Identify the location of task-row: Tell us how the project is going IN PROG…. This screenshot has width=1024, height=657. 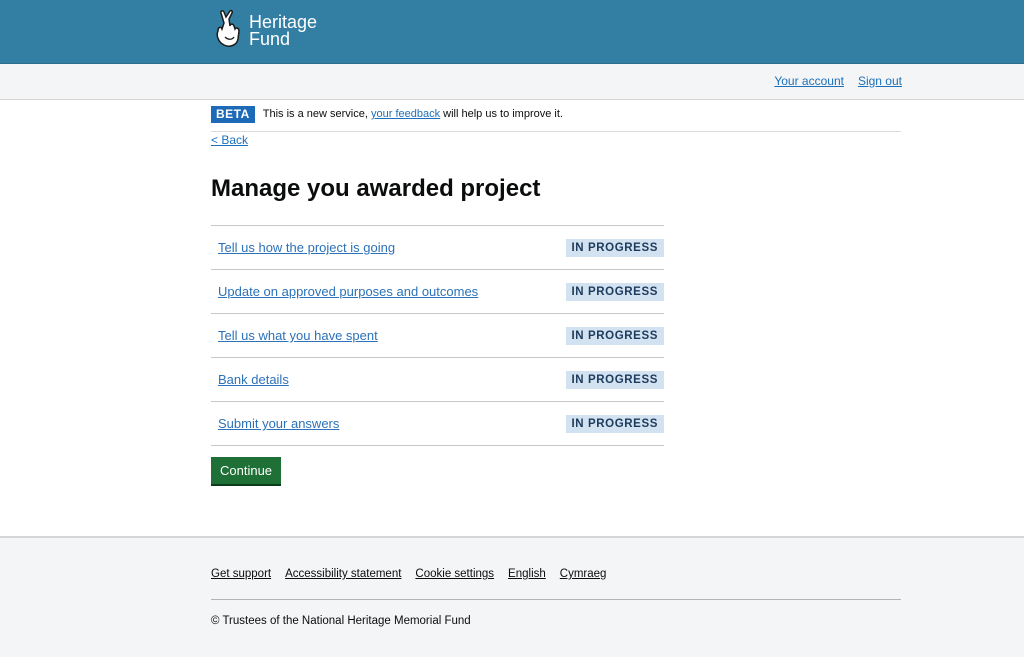
(437, 248).